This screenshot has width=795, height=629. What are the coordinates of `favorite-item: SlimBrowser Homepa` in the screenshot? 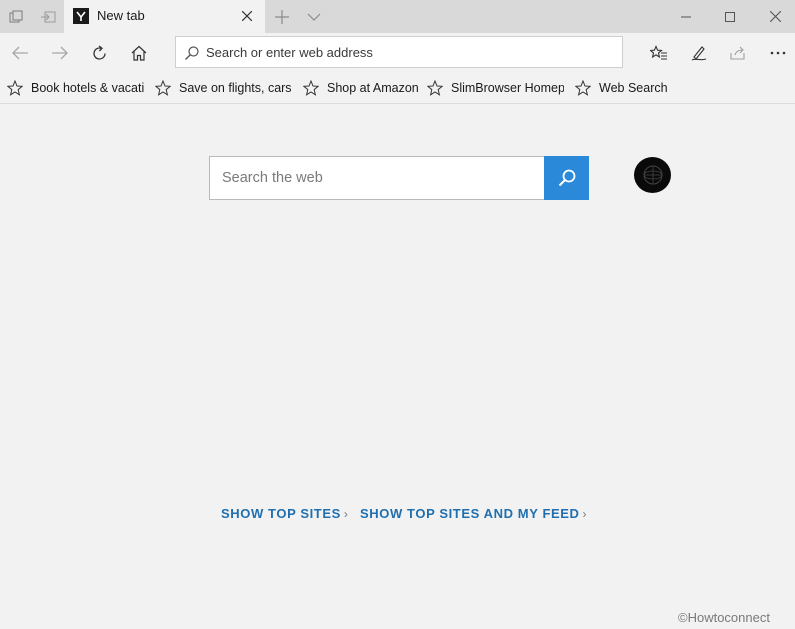 It's located at (495, 88).